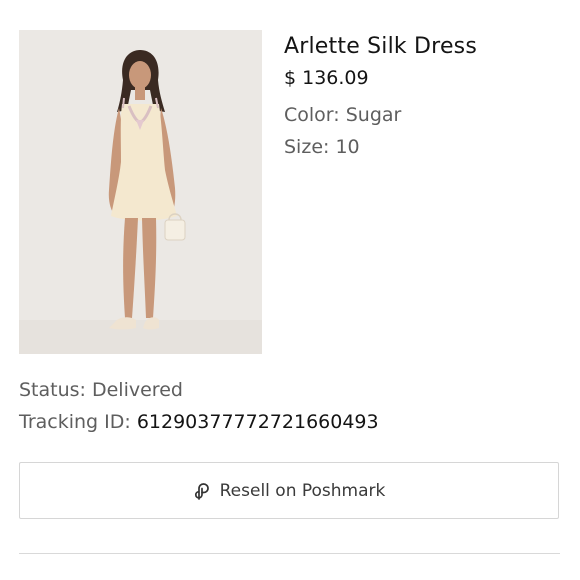 The width and height of the screenshot is (580, 580). Describe the element at coordinates (289, 553) in the screenshot. I see `section-divider` at that location.